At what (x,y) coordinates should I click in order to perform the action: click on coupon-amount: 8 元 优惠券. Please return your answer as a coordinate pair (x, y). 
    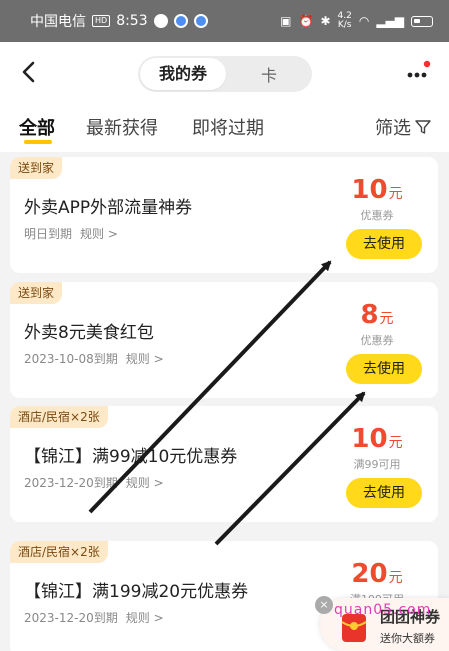
    Looking at the image, I should click on (377, 324).